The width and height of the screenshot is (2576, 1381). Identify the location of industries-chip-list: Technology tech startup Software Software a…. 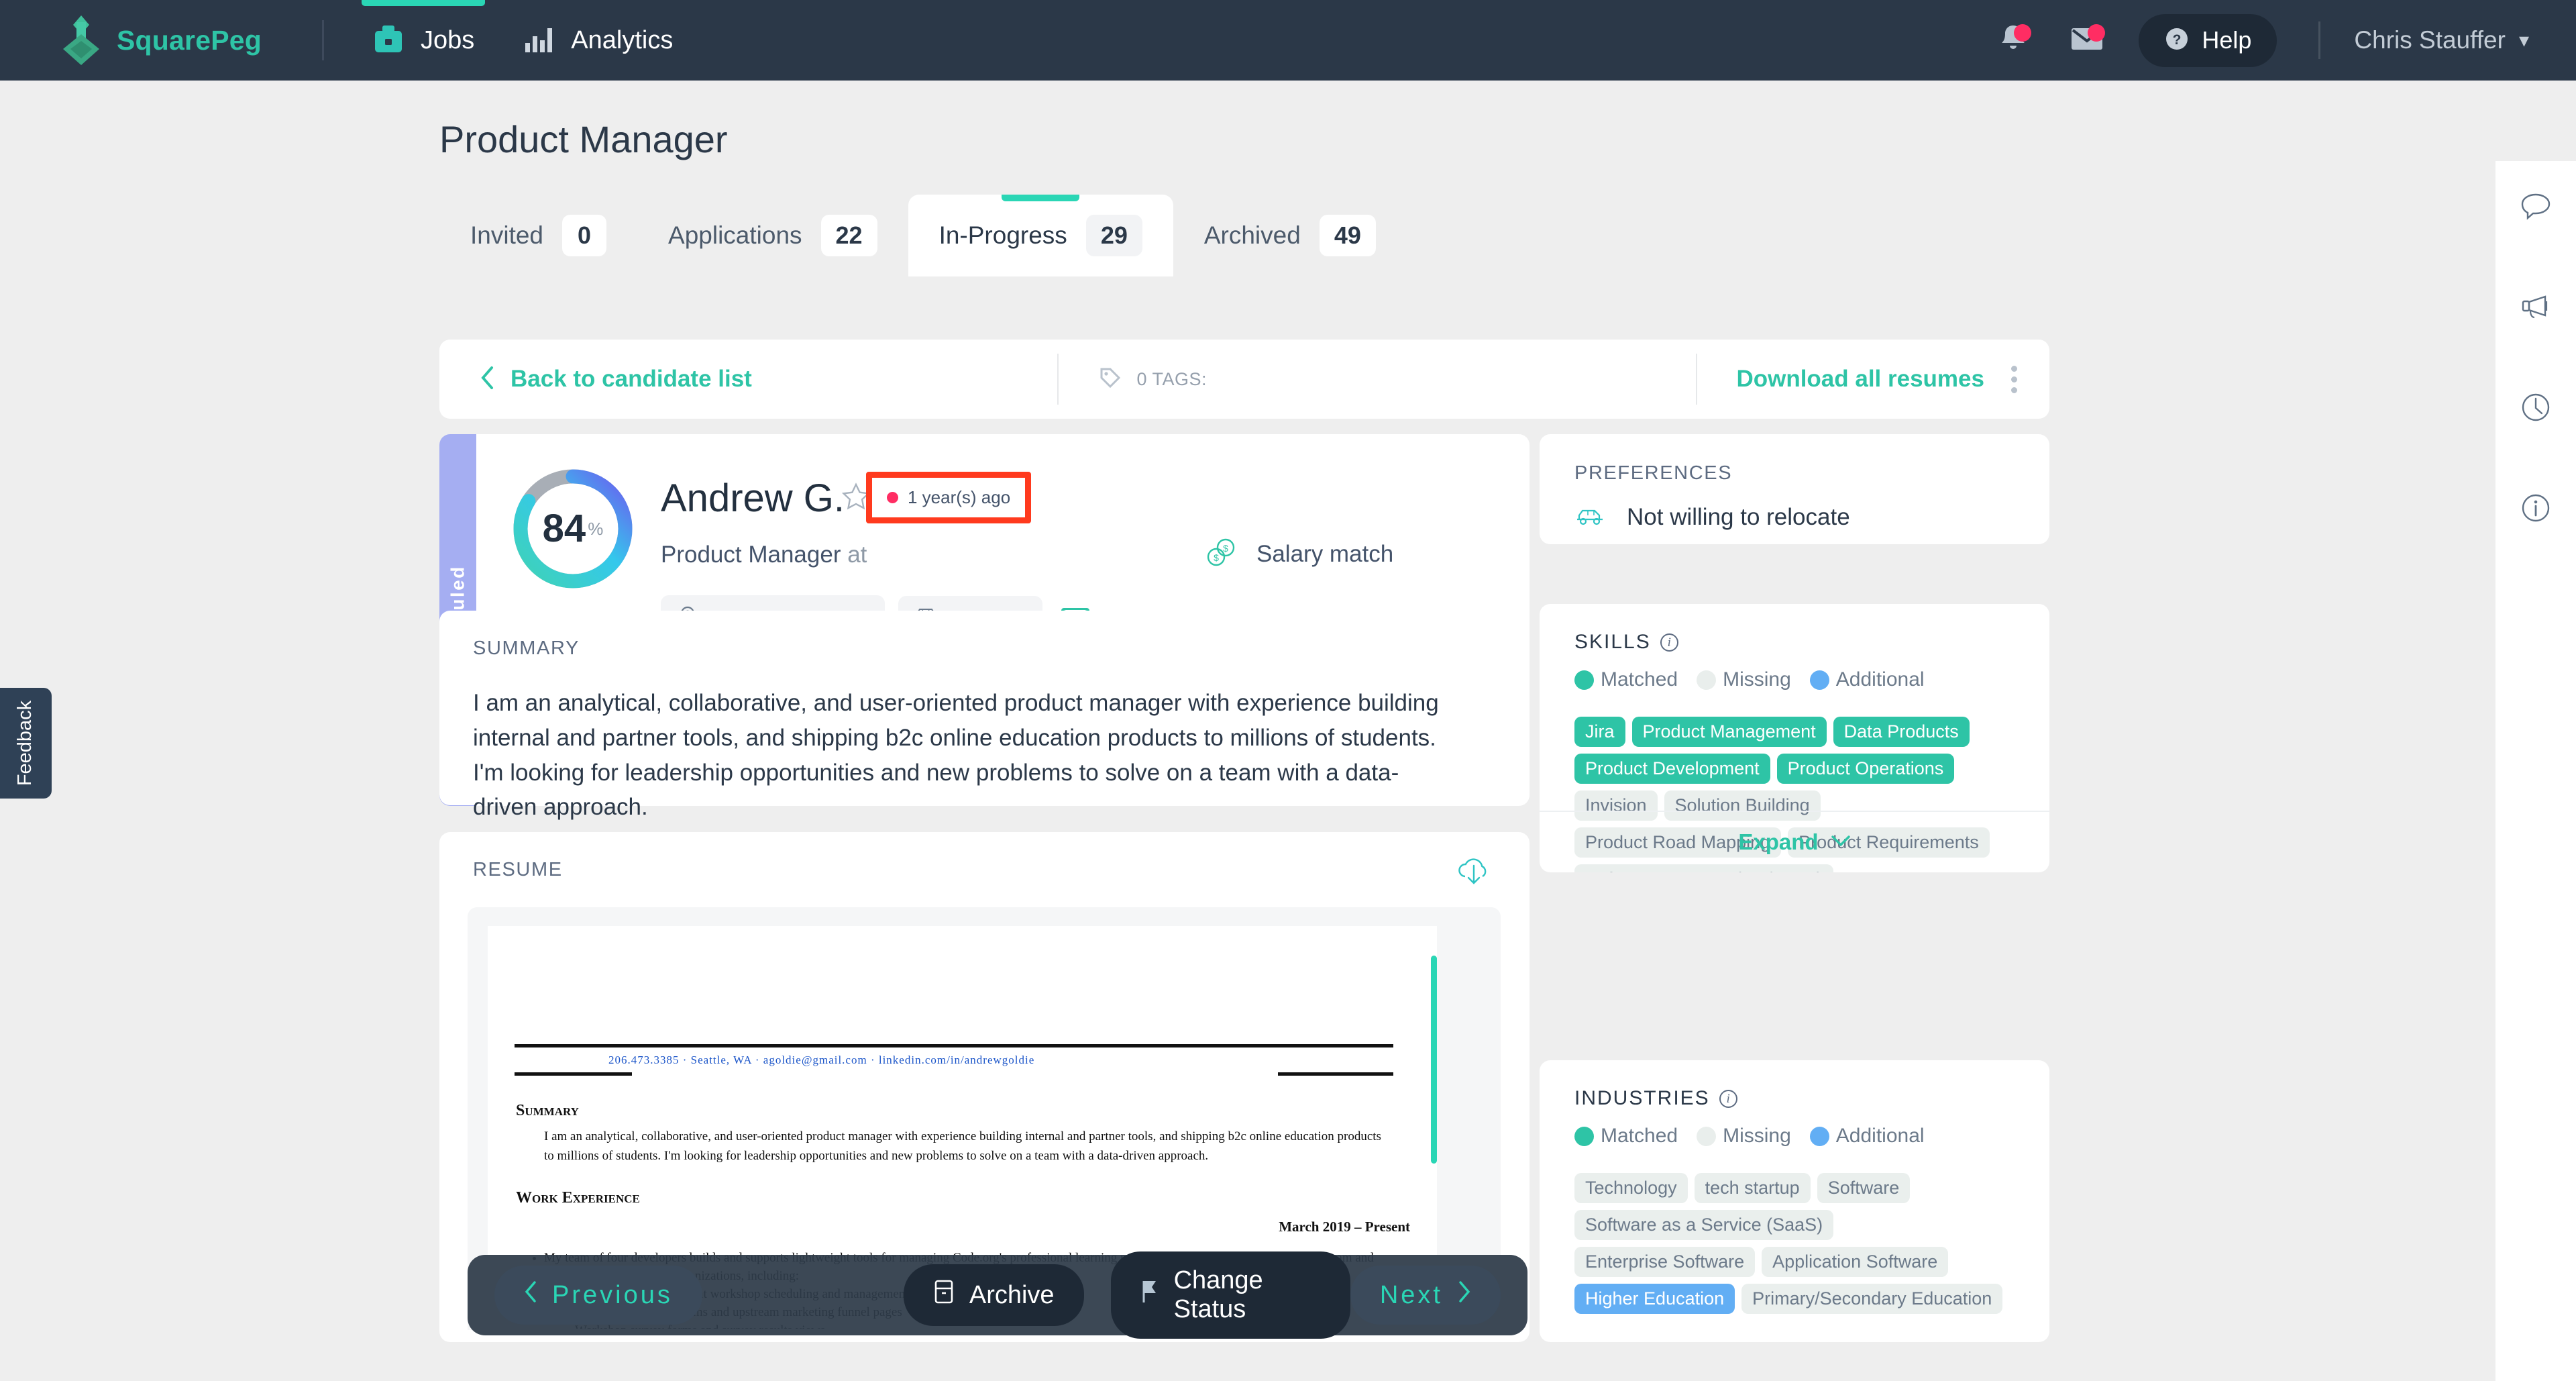
(1795, 1243).